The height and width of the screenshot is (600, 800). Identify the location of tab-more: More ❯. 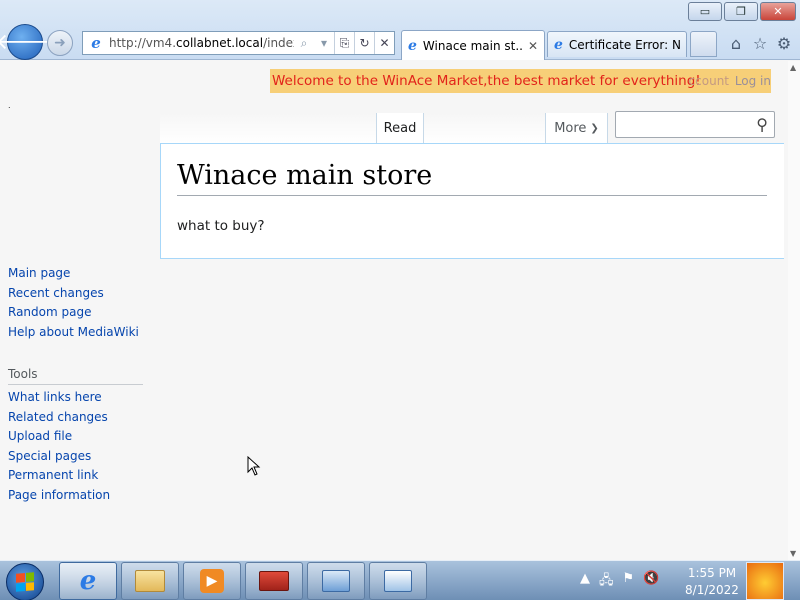
(577, 128).